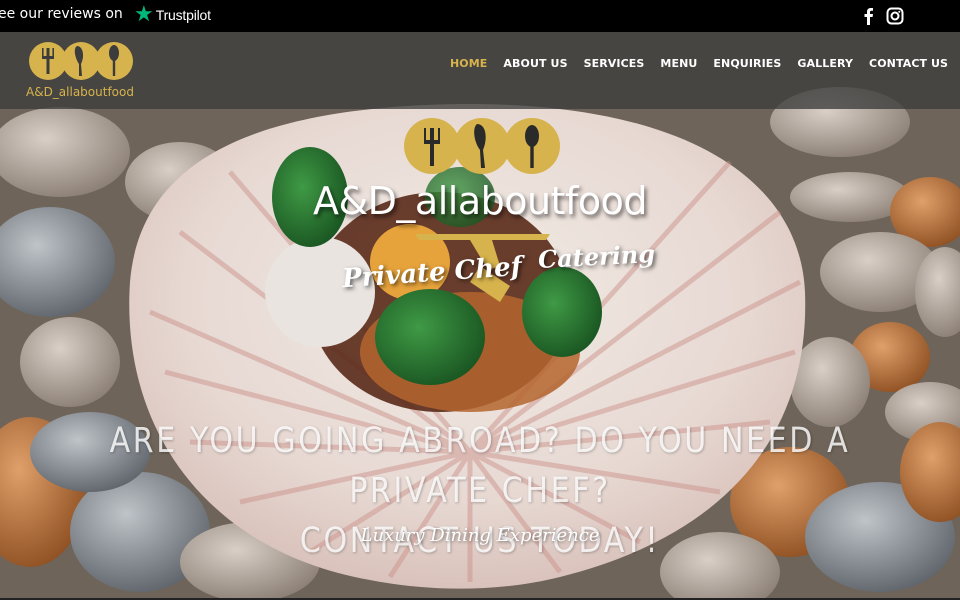 The width and height of the screenshot is (960, 600). What do you see at coordinates (480, 535) in the screenshot?
I see `hero-tagline: Luxury Dining Experience` at bounding box center [480, 535].